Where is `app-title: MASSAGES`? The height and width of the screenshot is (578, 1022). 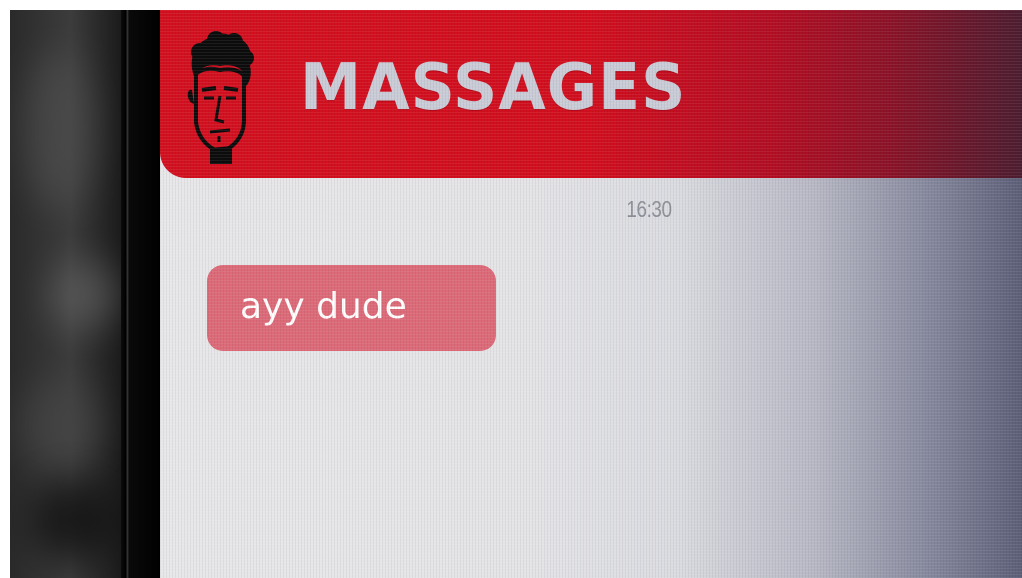 app-title: MASSAGES is located at coordinates (493, 88).